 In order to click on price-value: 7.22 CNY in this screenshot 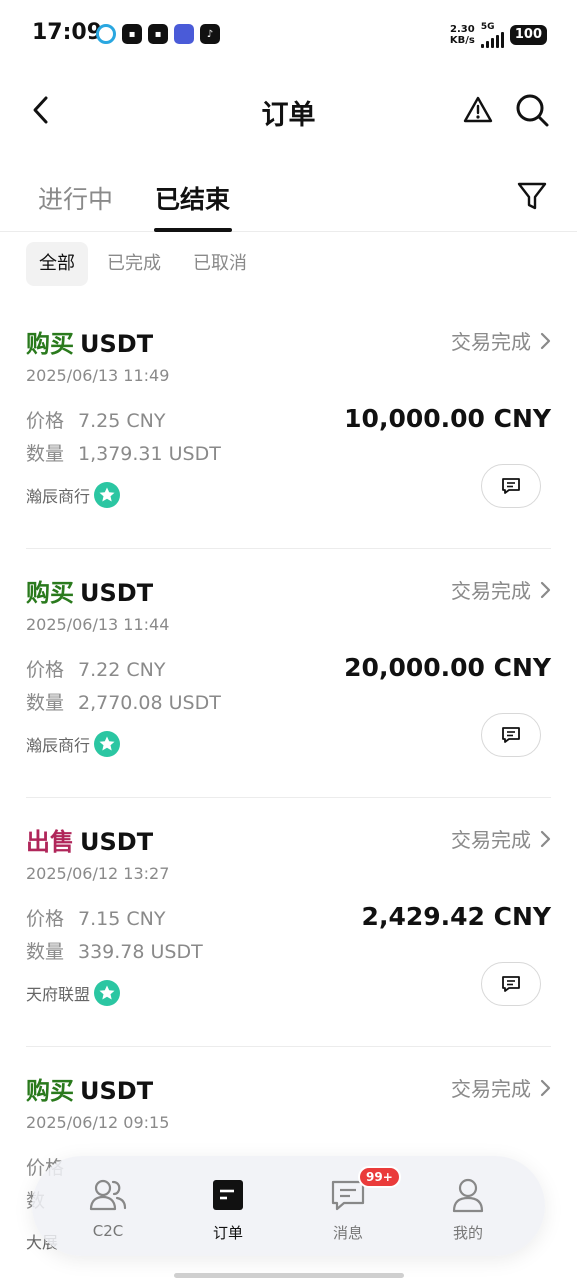, I will do `click(122, 670)`.